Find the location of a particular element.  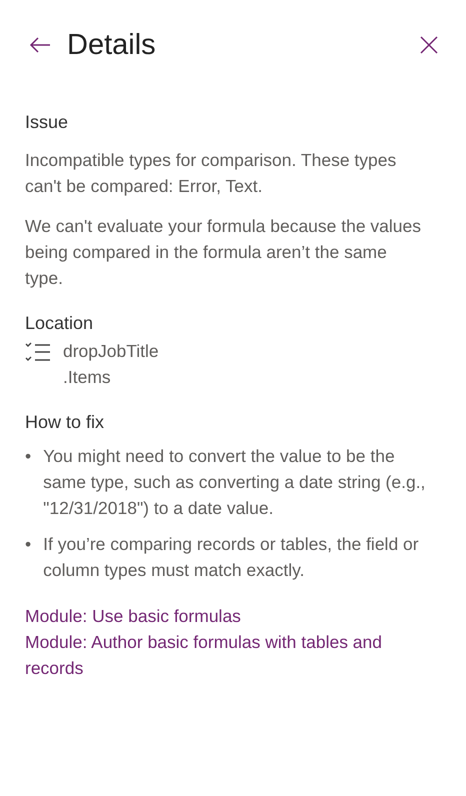

back-arrow-icon is located at coordinates (40, 45).